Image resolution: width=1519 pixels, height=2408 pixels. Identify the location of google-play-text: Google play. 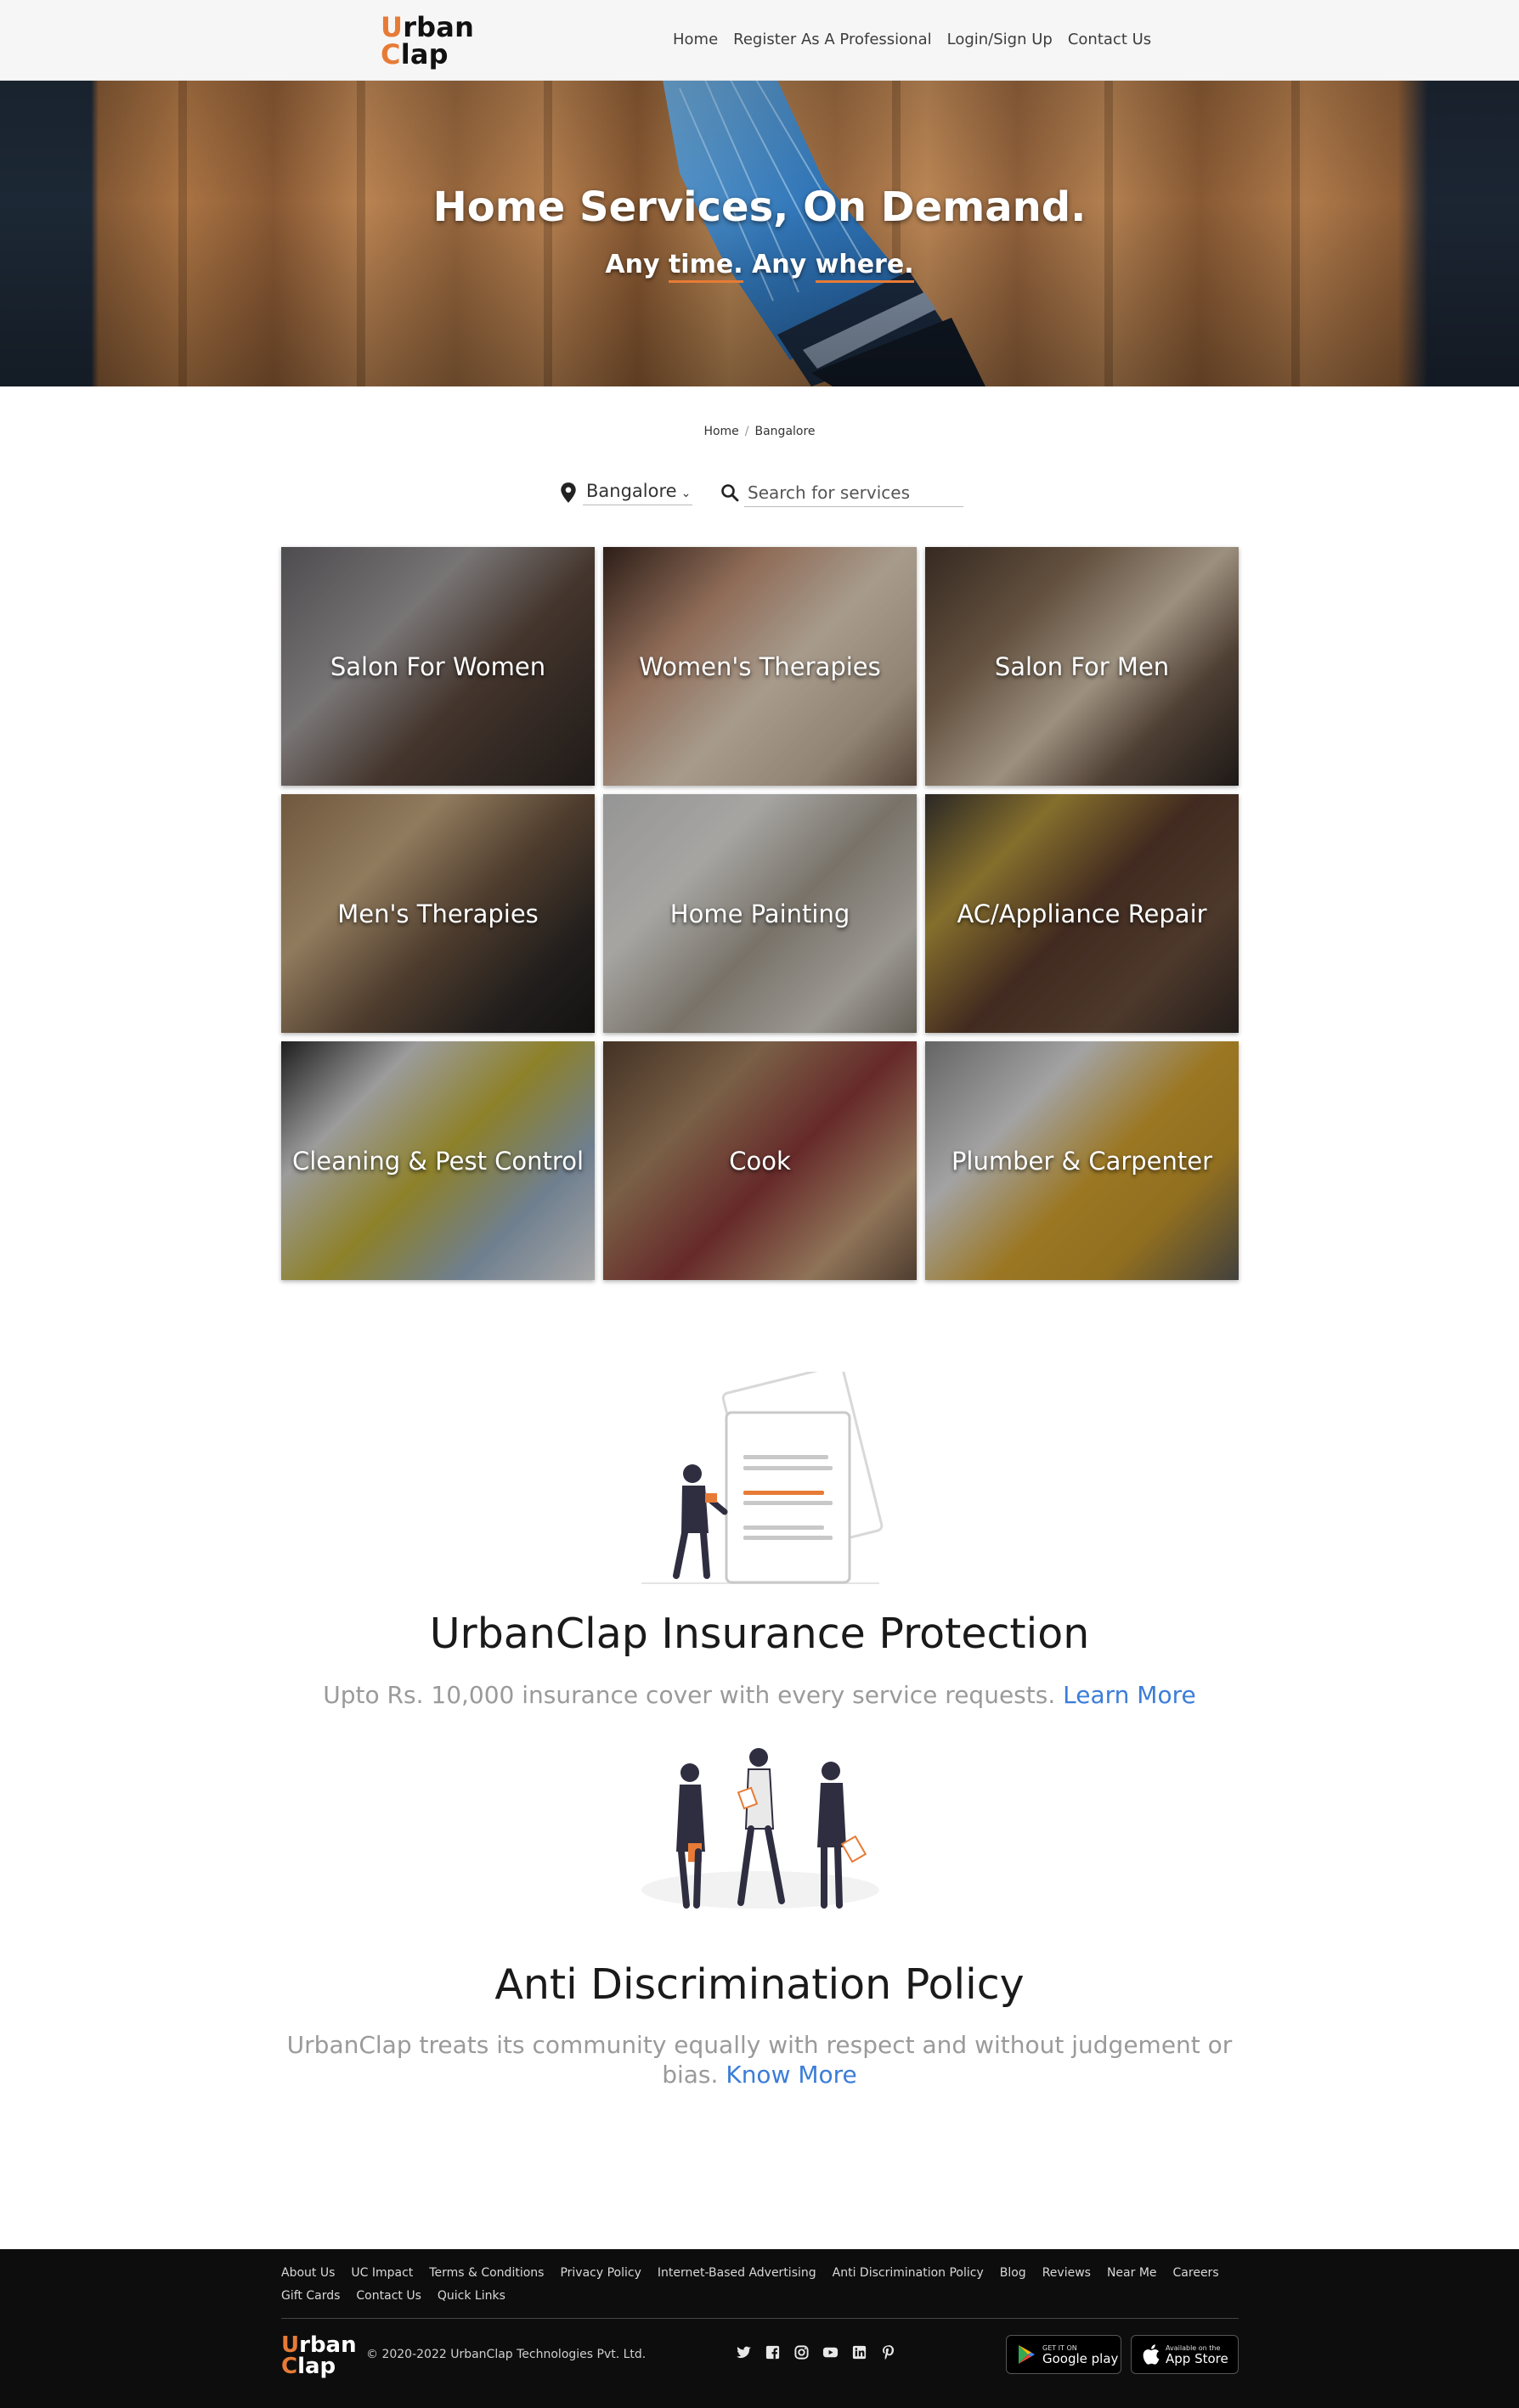
(1080, 2358).